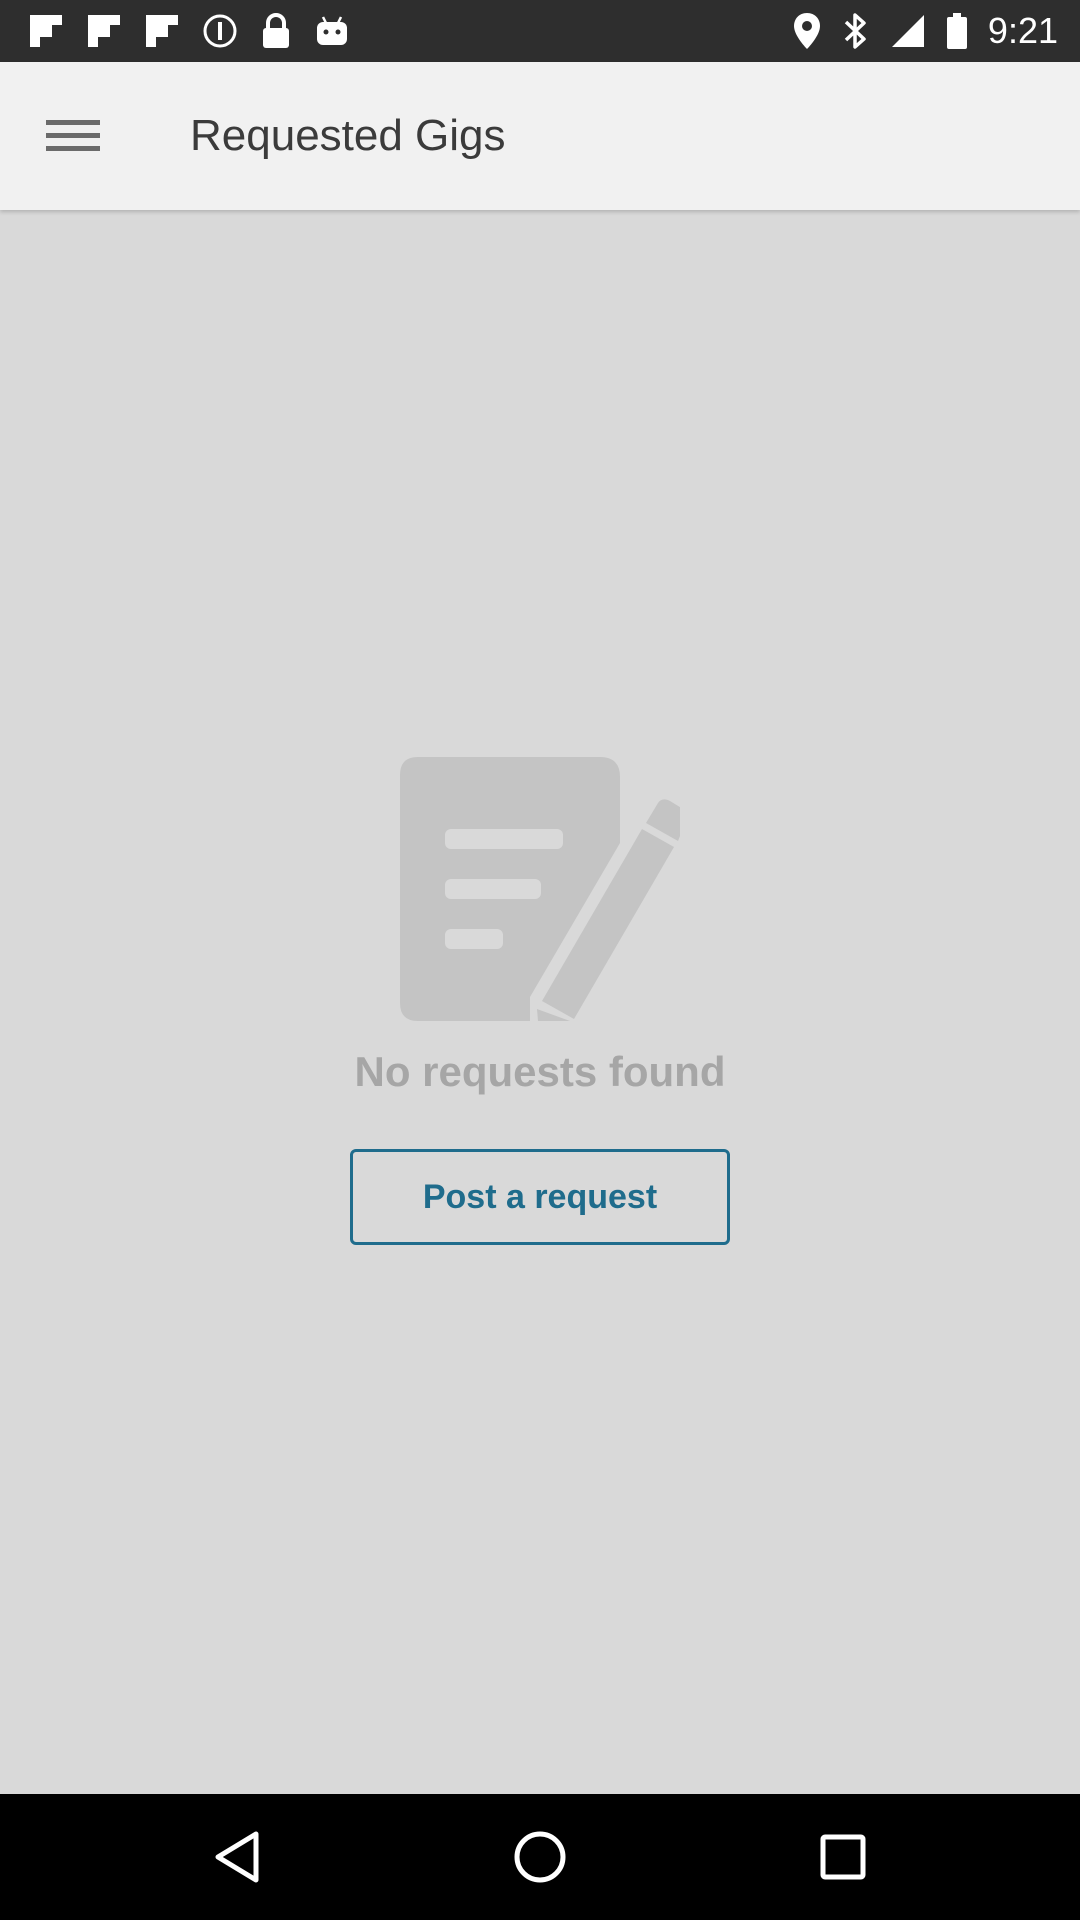 This screenshot has width=1080, height=1920. What do you see at coordinates (540, 1197) in the screenshot?
I see `post-request-button: Post a request` at bounding box center [540, 1197].